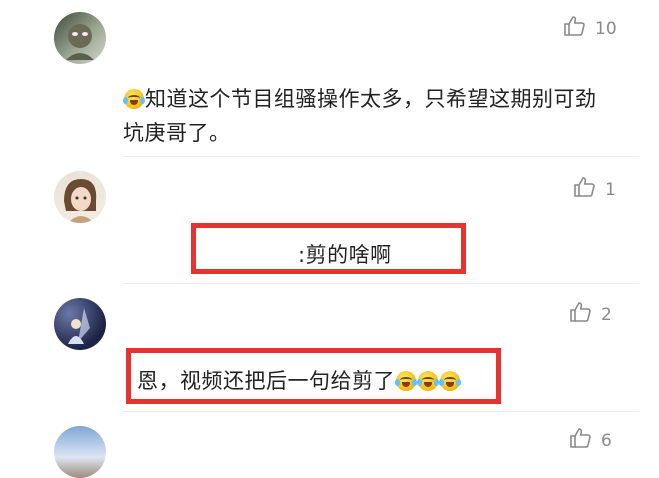 Image resolution: width=659 pixels, height=478 pixels. I want to click on like-count: 1, so click(610, 189).